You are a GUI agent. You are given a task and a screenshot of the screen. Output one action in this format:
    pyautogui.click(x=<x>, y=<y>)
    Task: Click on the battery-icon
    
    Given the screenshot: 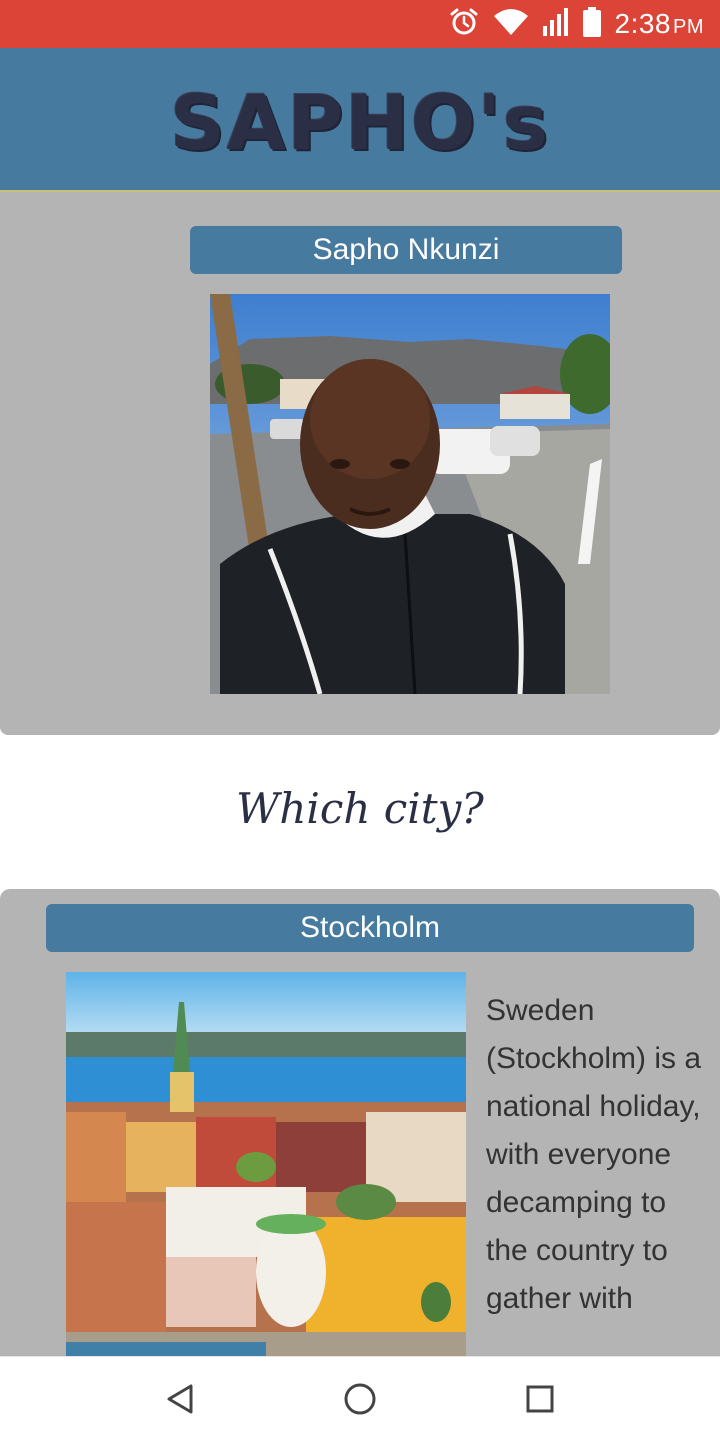 What is the action you would take?
    pyautogui.click(x=591, y=24)
    